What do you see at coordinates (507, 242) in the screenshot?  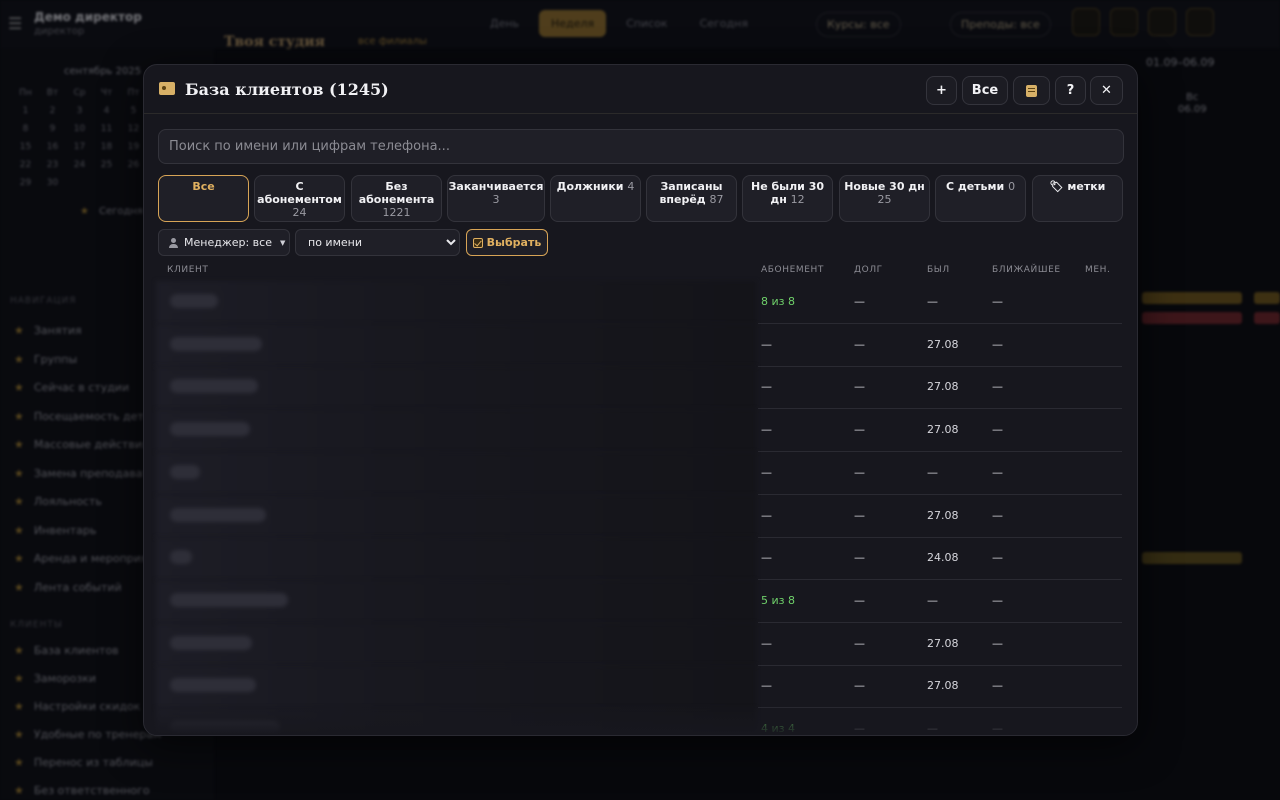 I see `select-mode-button: Выбрать` at bounding box center [507, 242].